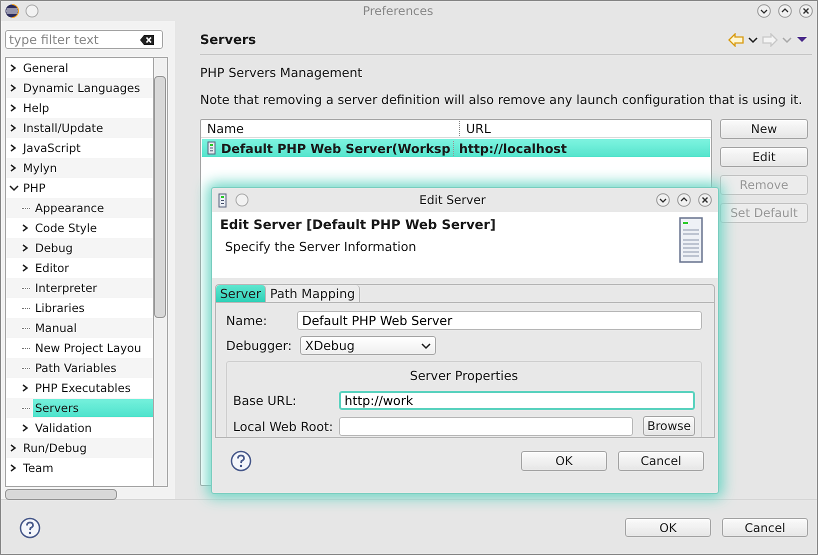 This screenshot has height=555, width=818. What do you see at coordinates (38, 468) in the screenshot?
I see `tree-item: Team` at bounding box center [38, 468].